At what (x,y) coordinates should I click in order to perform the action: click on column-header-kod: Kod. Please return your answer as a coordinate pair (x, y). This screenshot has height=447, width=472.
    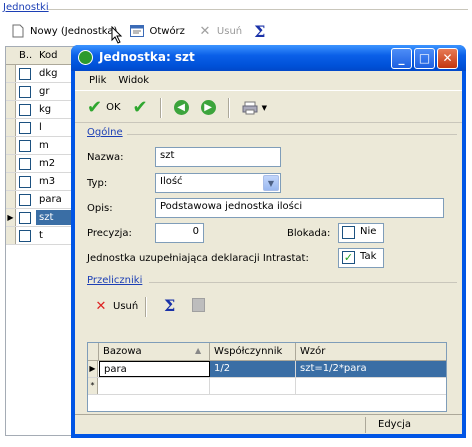
    Looking at the image, I should click on (48, 55).